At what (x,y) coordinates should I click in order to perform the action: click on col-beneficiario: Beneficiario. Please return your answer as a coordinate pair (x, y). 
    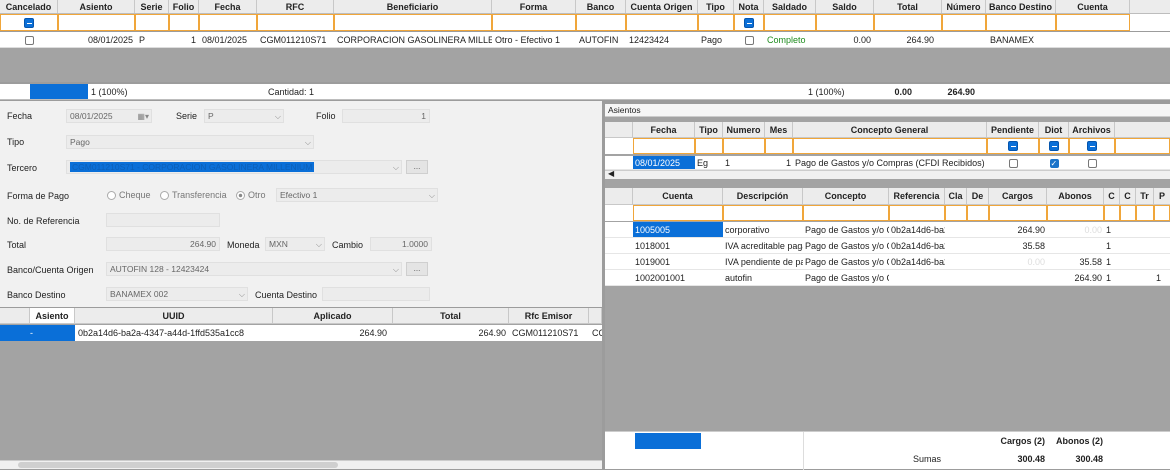
    Looking at the image, I should click on (413, 6).